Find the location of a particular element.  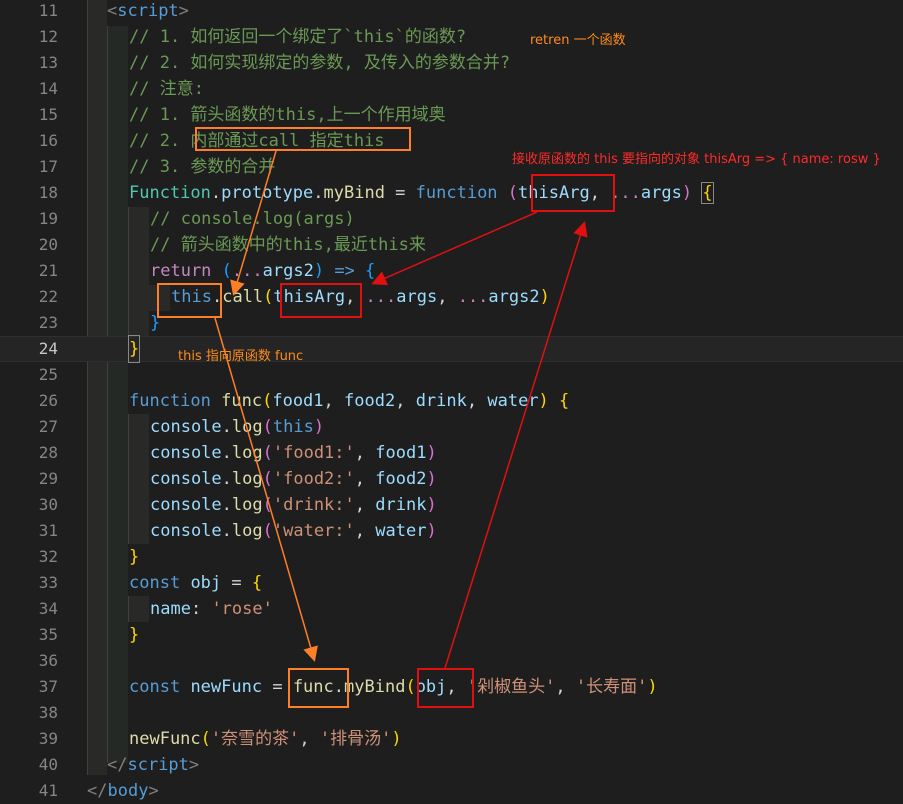

arrow-comment-to-this is located at coordinates (253, 223).